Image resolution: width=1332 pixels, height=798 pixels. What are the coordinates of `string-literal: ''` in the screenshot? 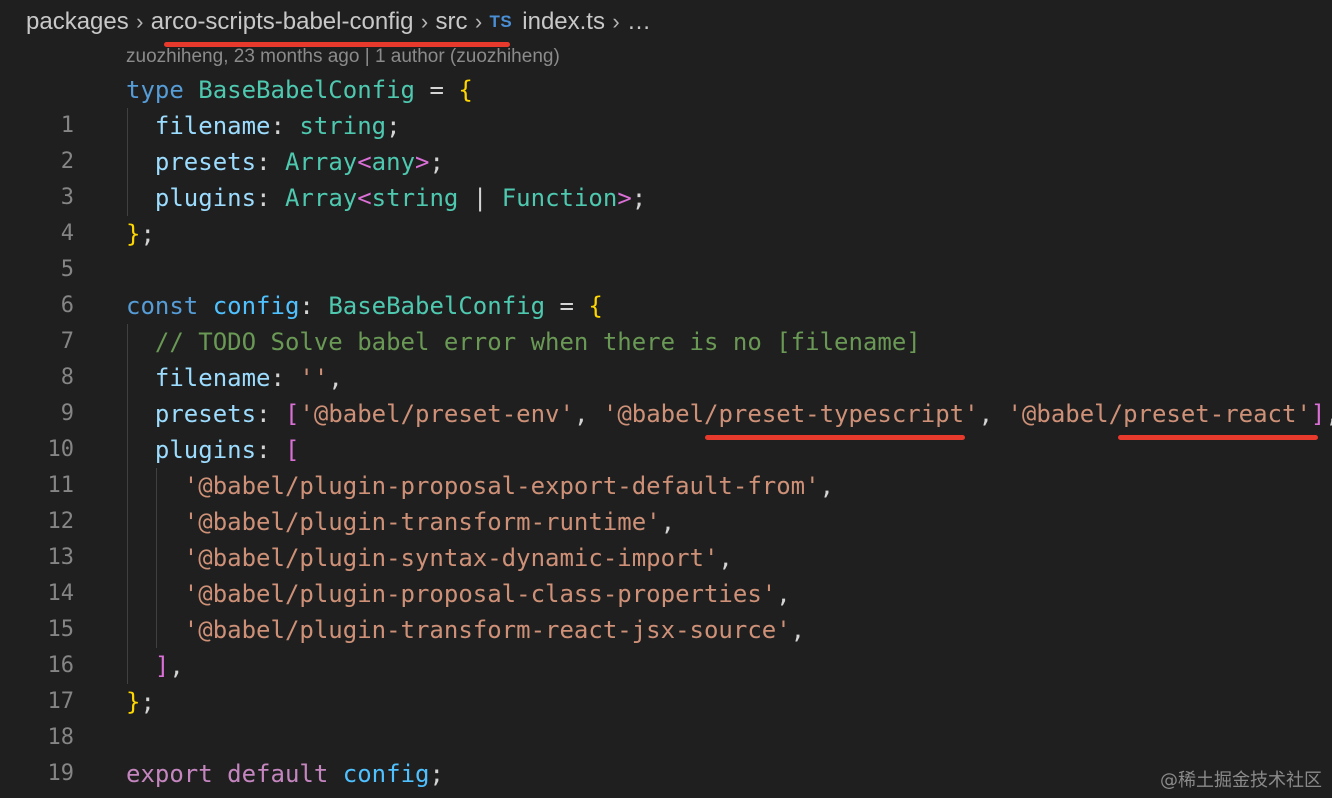 It's located at (314, 378).